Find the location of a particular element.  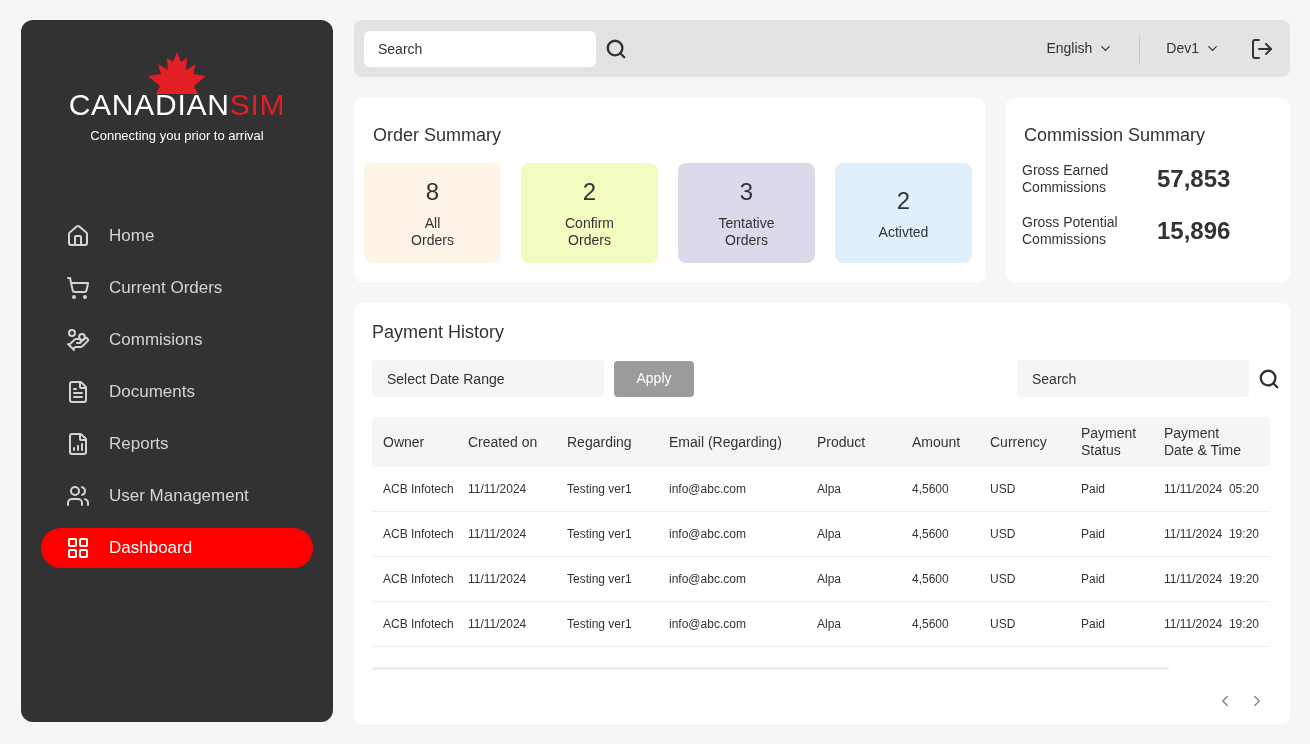

table-cell-text: 11/11/2024 05:20 is located at coordinates (1212, 489).